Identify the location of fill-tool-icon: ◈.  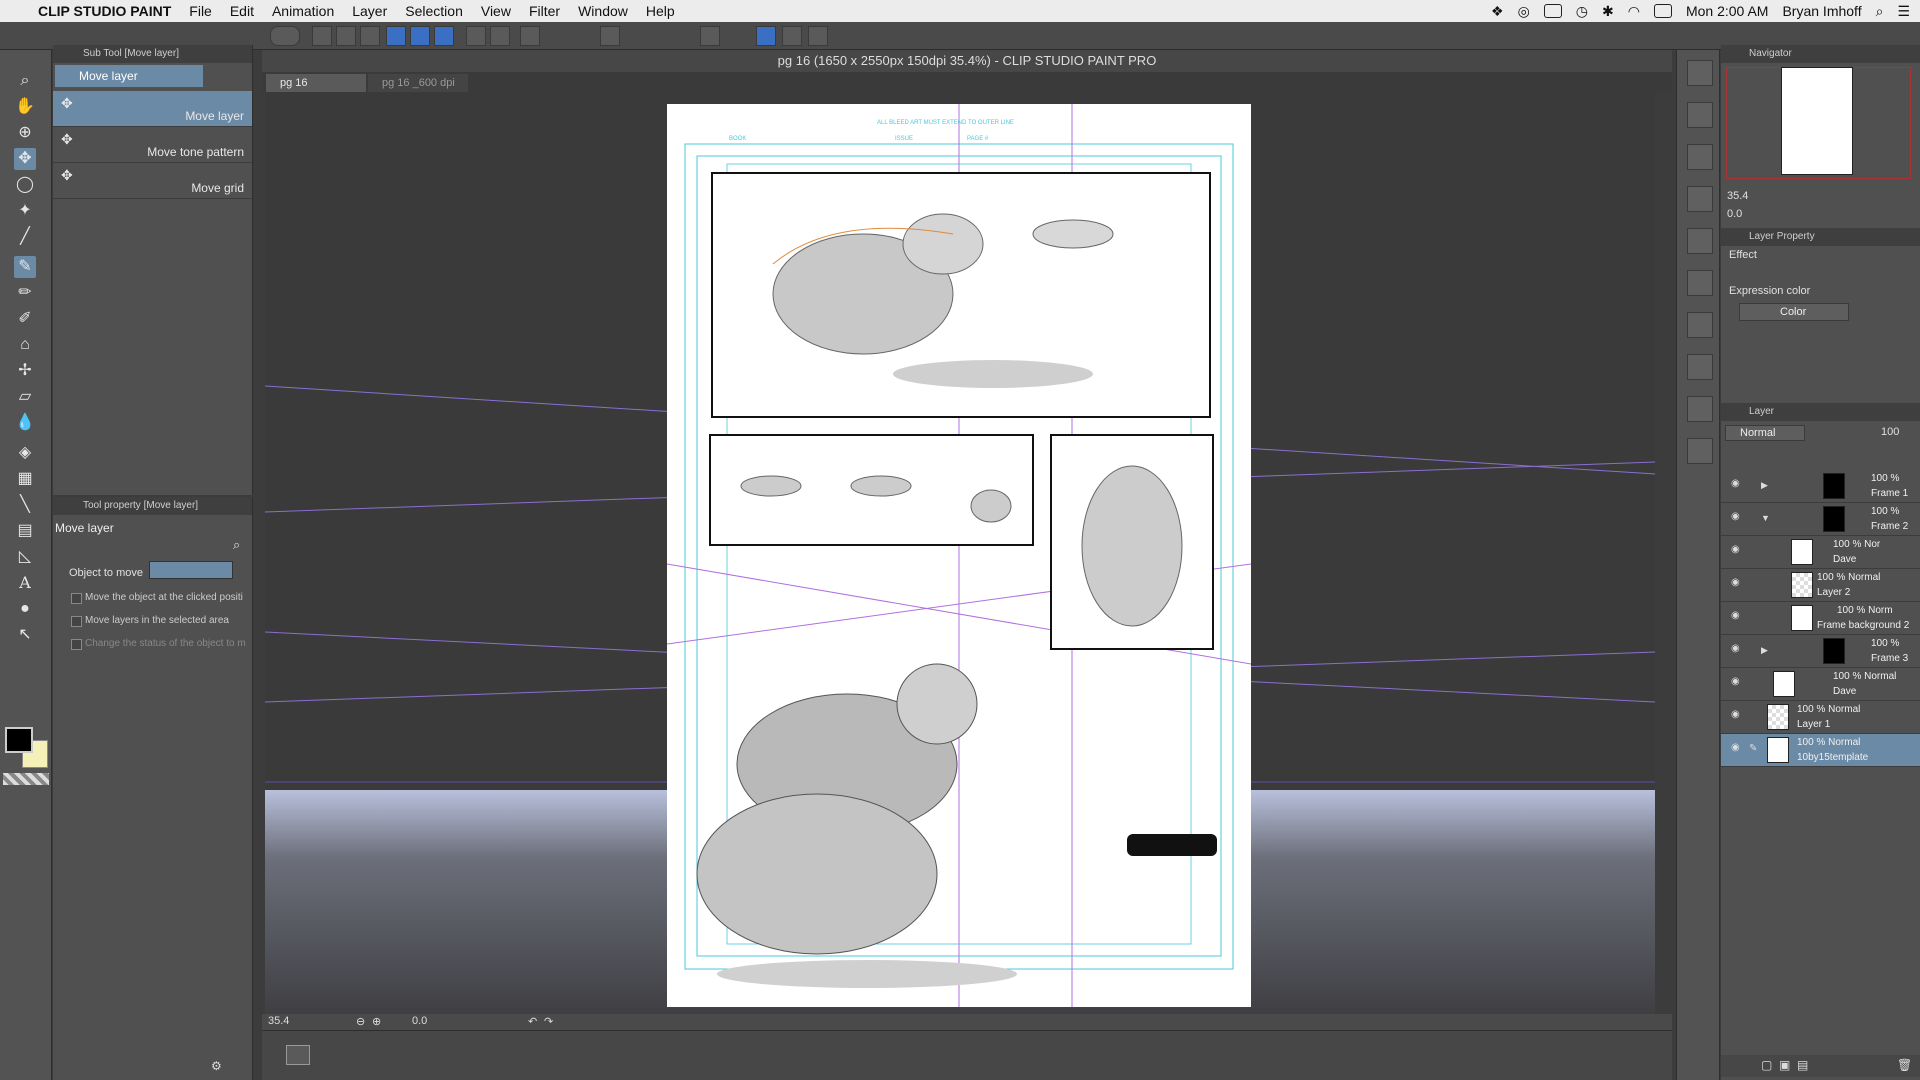
(25, 453).